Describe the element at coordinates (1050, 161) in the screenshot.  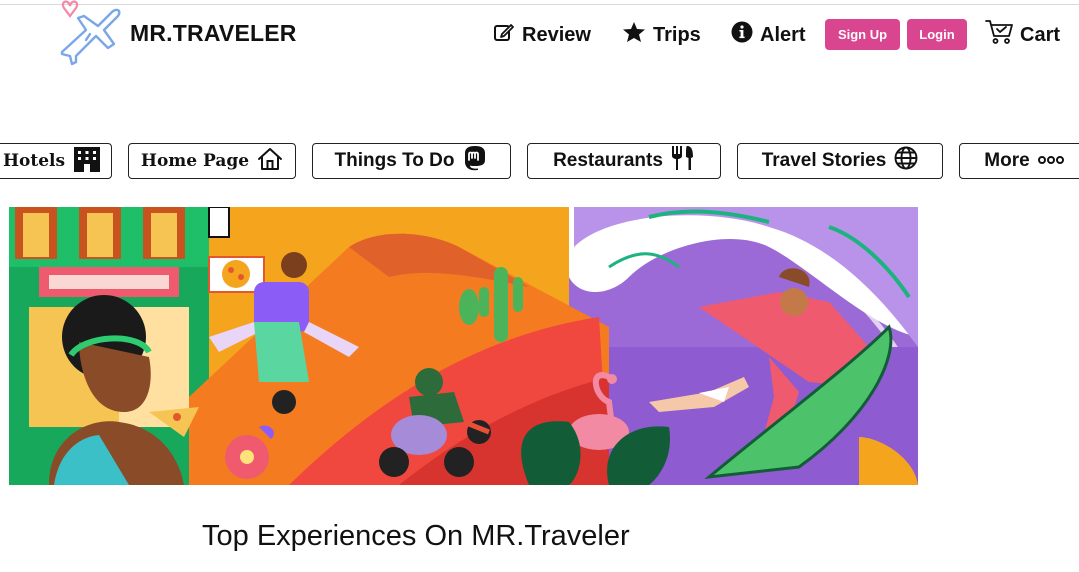
I see `dots-icon` at that location.